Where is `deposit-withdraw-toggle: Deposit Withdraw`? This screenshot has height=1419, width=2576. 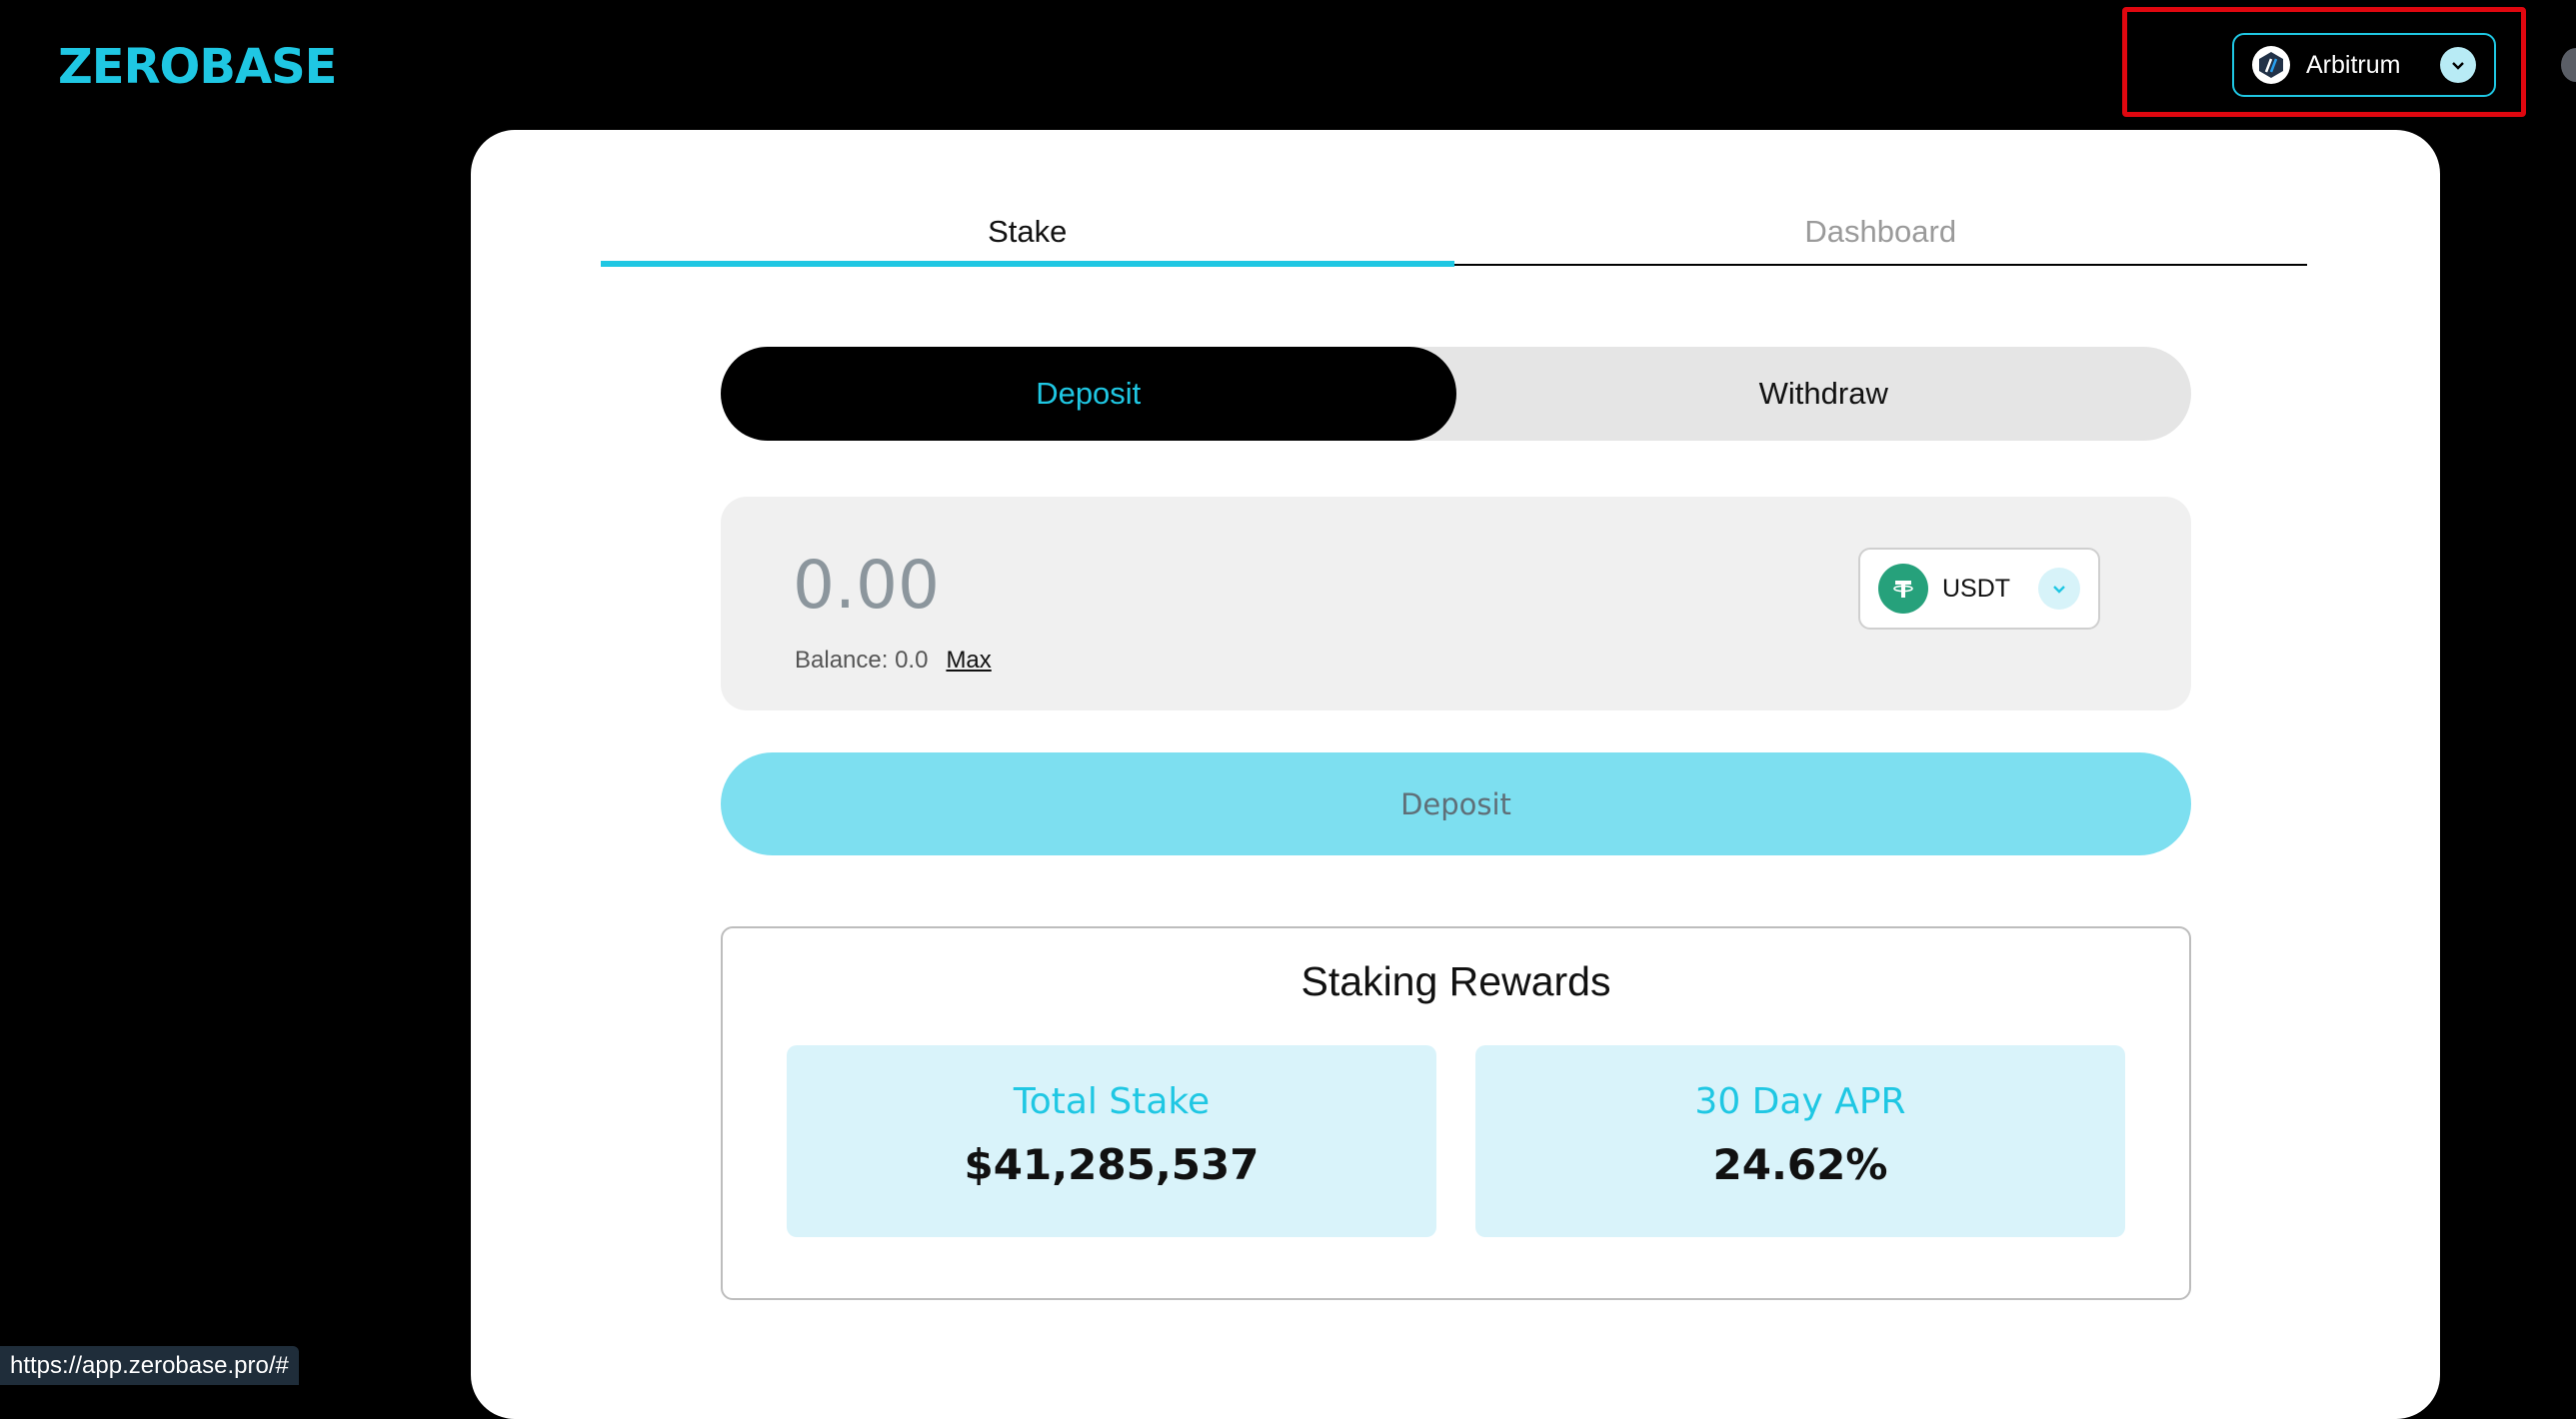
deposit-withdraw-toggle: Deposit Withdraw is located at coordinates (1456, 394).